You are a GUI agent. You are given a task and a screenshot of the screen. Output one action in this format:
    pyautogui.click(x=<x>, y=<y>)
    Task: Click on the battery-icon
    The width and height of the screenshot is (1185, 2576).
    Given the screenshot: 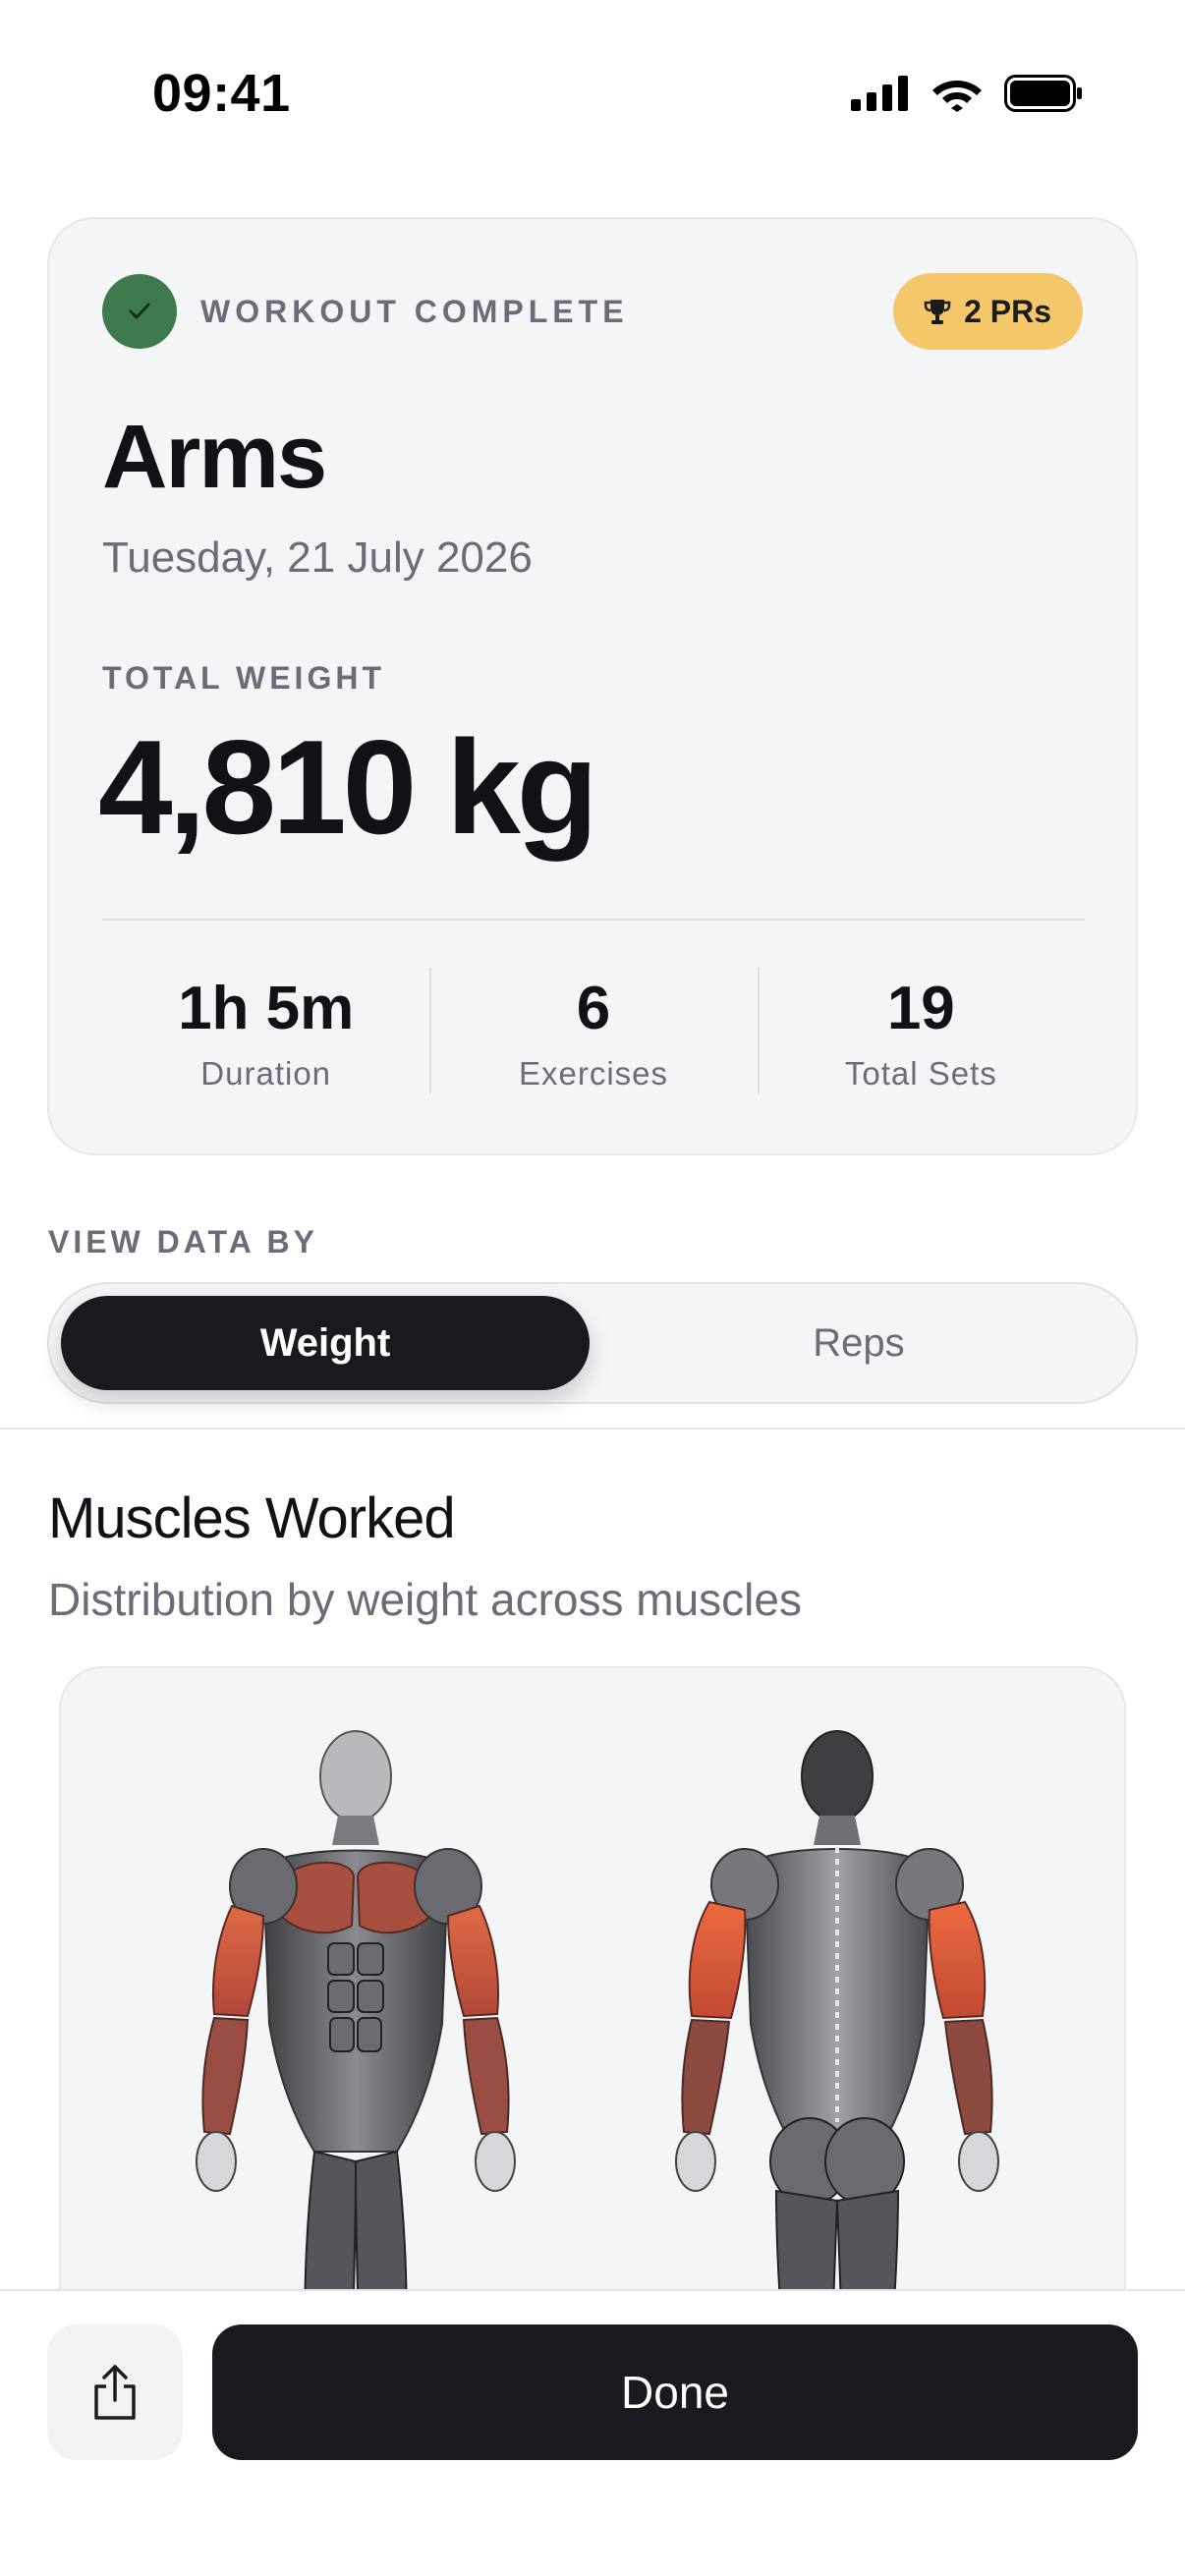 What is the action you would take?
    pyautogui.click(x=1043, y=93)
    